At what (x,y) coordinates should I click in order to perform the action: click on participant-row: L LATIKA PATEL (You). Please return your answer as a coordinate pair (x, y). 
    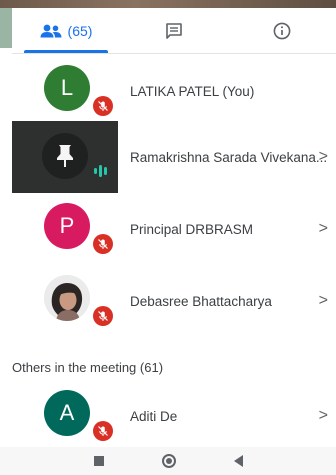
    Looking at the image, I should click on (174, 91).